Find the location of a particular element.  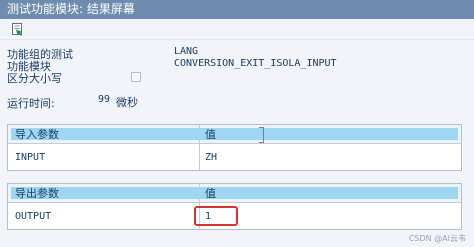

export-value-header: 值 is located at coordinates (330, 193).